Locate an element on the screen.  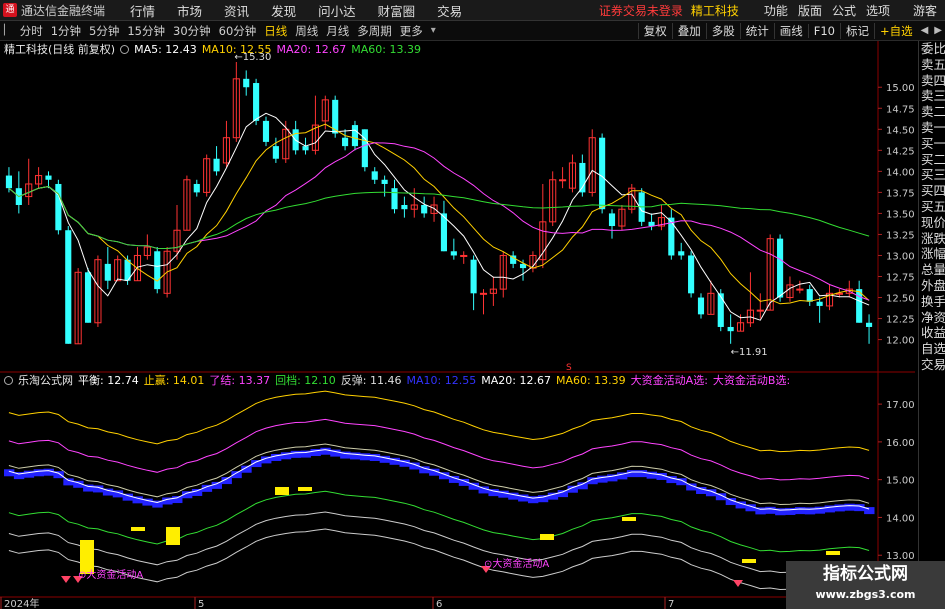
settings-circle-icon is located at coordinates (125, 49).